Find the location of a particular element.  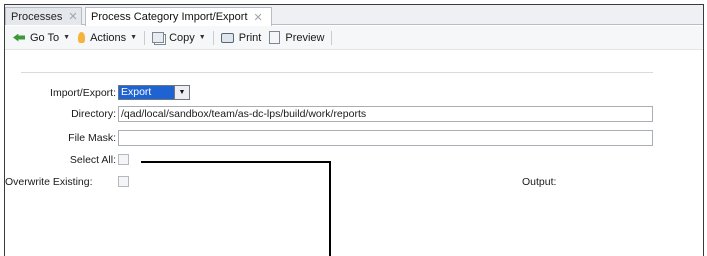

file-mask-field is located at coordinates (385, 138).